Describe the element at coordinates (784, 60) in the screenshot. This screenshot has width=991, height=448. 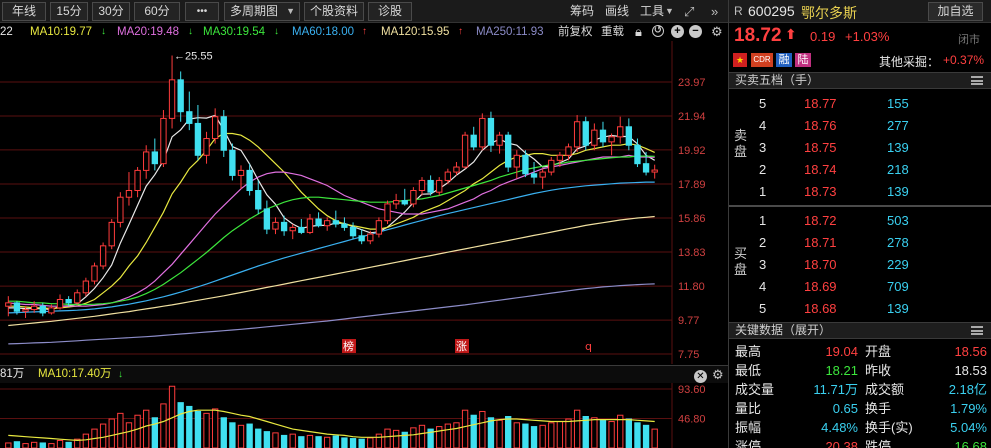
I see `margin-tag: 融` at that location.